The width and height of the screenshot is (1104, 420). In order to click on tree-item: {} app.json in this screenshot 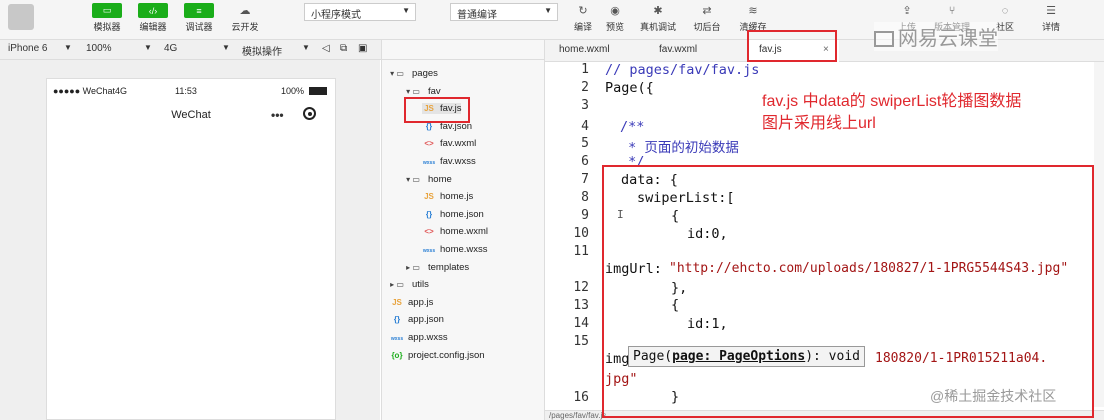, I will do `click(417, 319)`.